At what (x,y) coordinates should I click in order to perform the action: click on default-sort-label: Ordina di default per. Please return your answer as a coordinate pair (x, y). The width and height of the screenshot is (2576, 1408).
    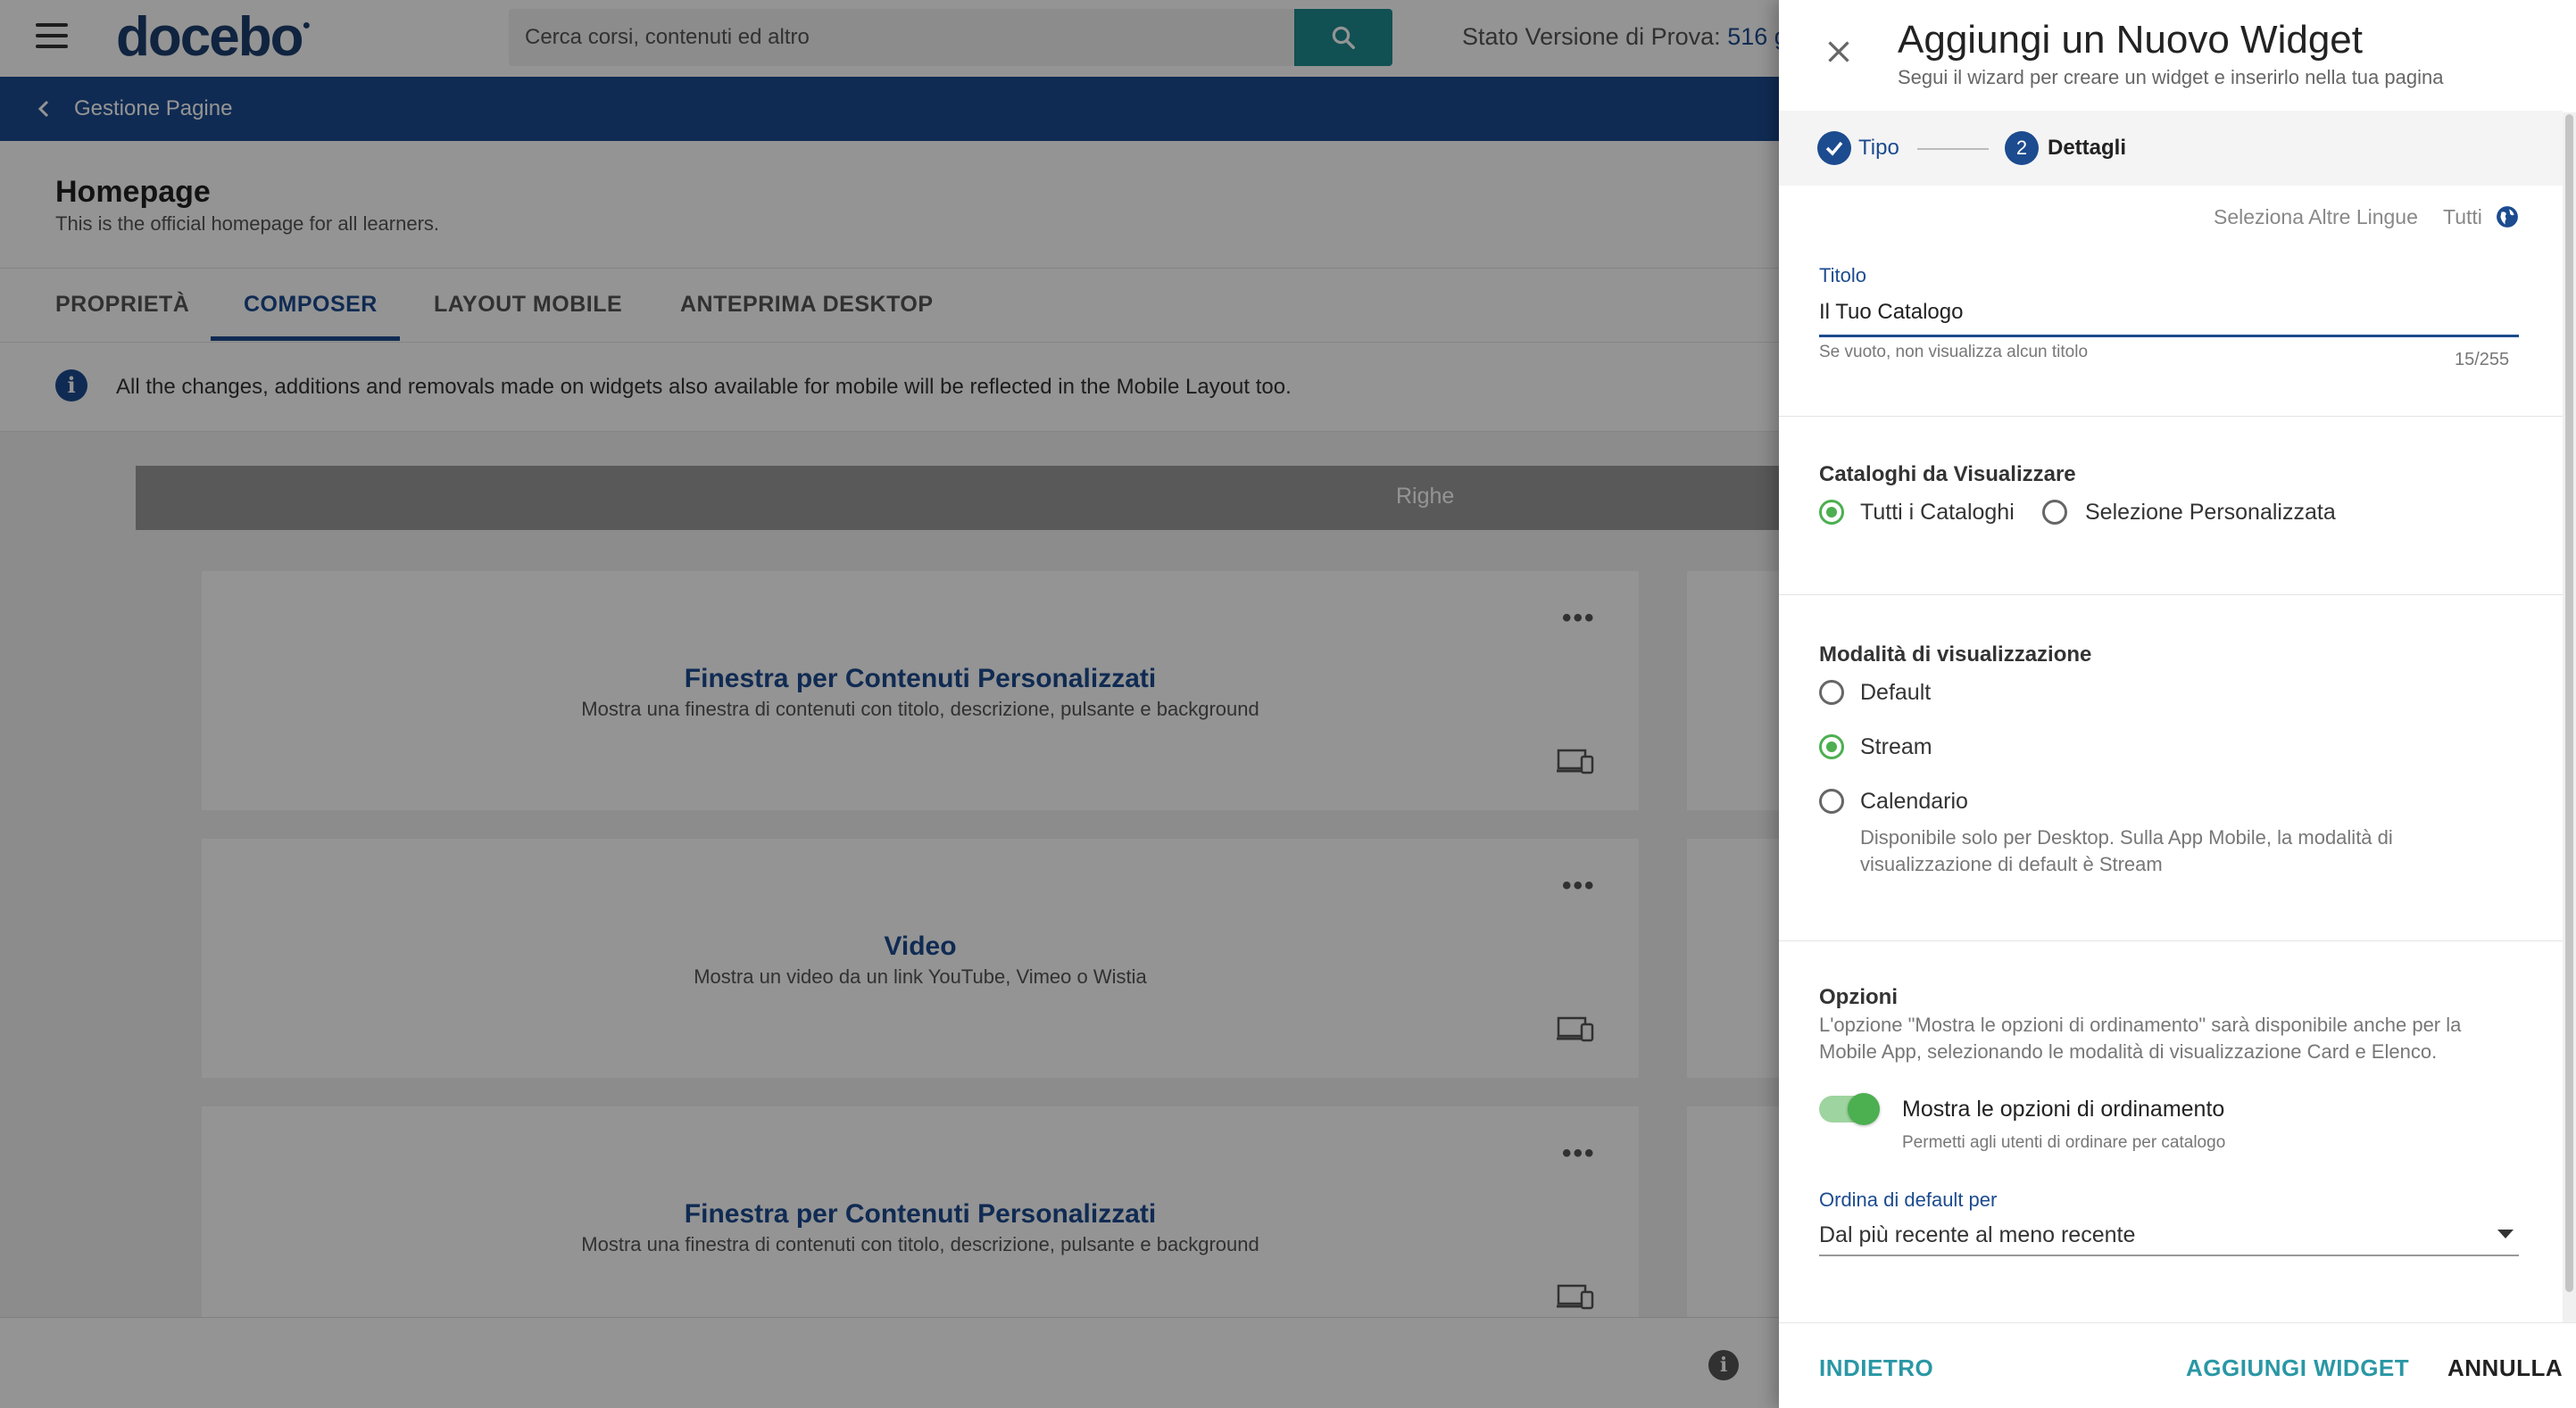
    Looking at the image, I should click on (1908, 1200).